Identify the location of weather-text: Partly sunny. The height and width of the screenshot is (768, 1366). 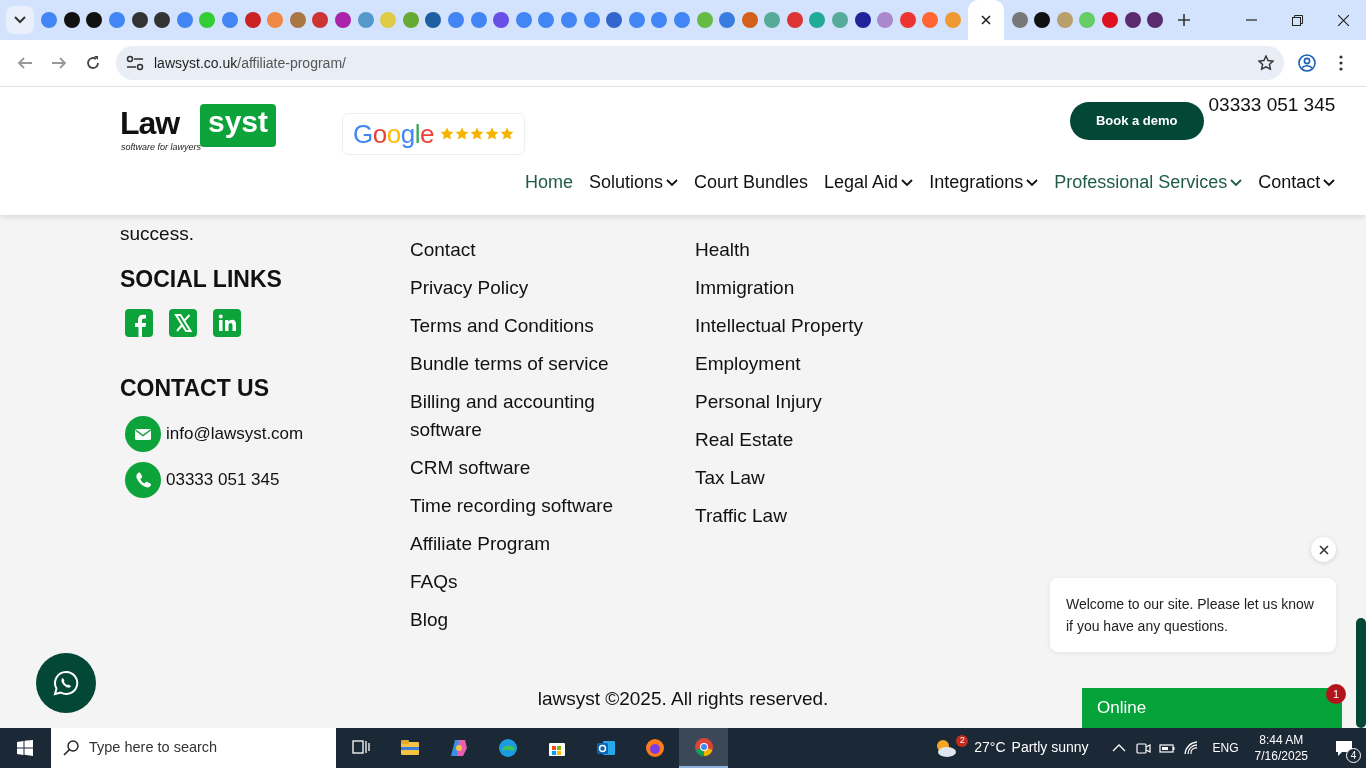
(1050, 748).